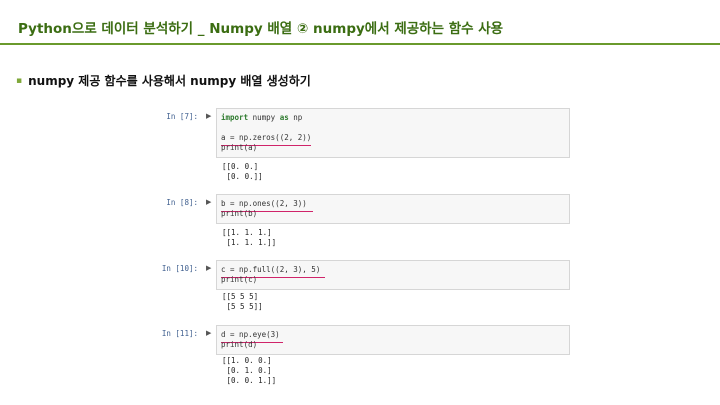  Describe the element at coordinates (262, 117) in the screenshot. I see `code-line: import numpy as np` at that location.